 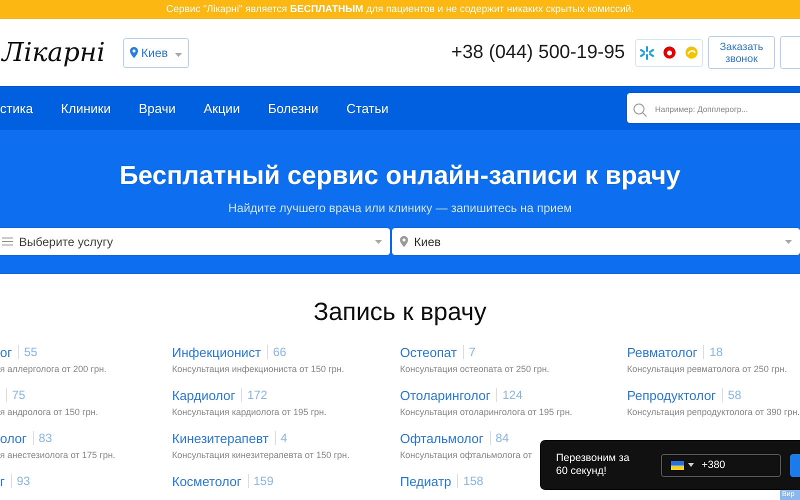 What do you see at coordinates (475, 369) in the screenshot?
I see `consultation-price: Консультация остеопата от 250 грн.` at bounding box center [475, 369].